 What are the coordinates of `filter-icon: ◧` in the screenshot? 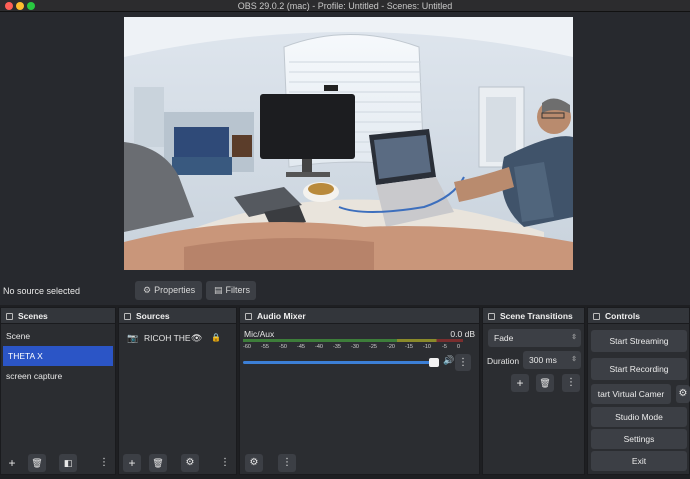 It's located at (68, 463).